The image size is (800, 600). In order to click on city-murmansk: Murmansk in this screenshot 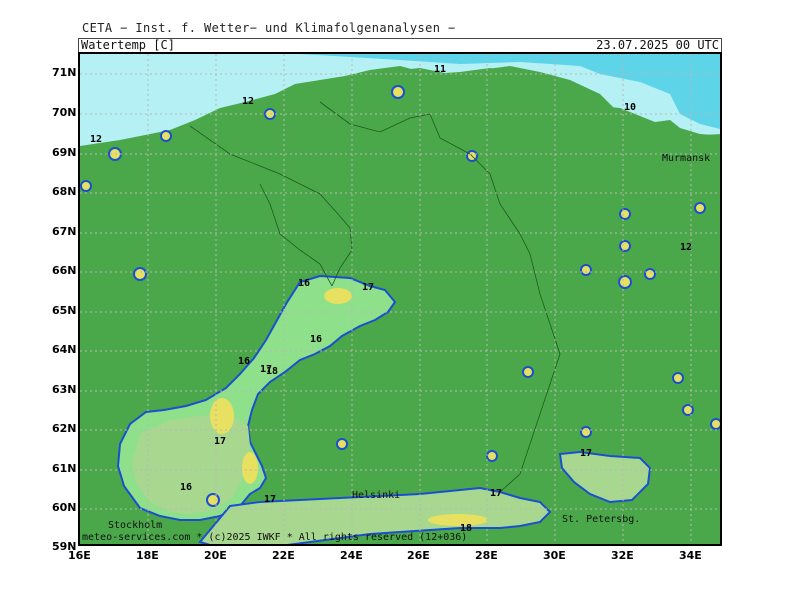, I will do `click(686, 158)`.